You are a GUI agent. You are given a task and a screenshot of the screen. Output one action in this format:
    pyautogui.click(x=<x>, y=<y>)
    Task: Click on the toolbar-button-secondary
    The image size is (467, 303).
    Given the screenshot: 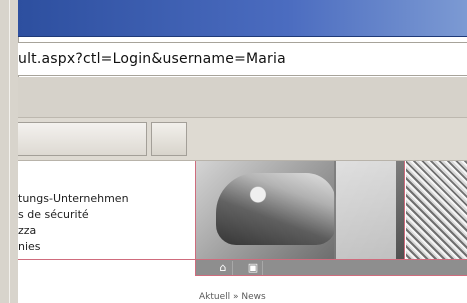 What is the action you would take?
    pyautogui.click(x=169, y=139)
    